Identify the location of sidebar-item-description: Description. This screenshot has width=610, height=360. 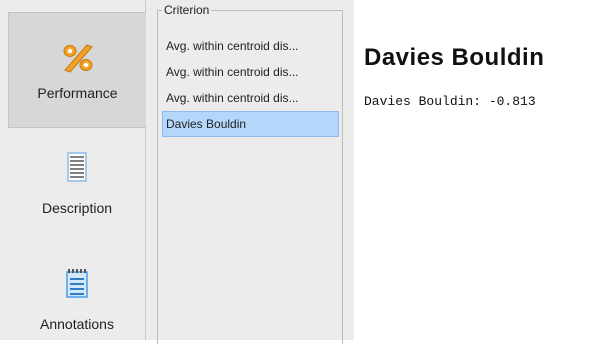
(77, 186).